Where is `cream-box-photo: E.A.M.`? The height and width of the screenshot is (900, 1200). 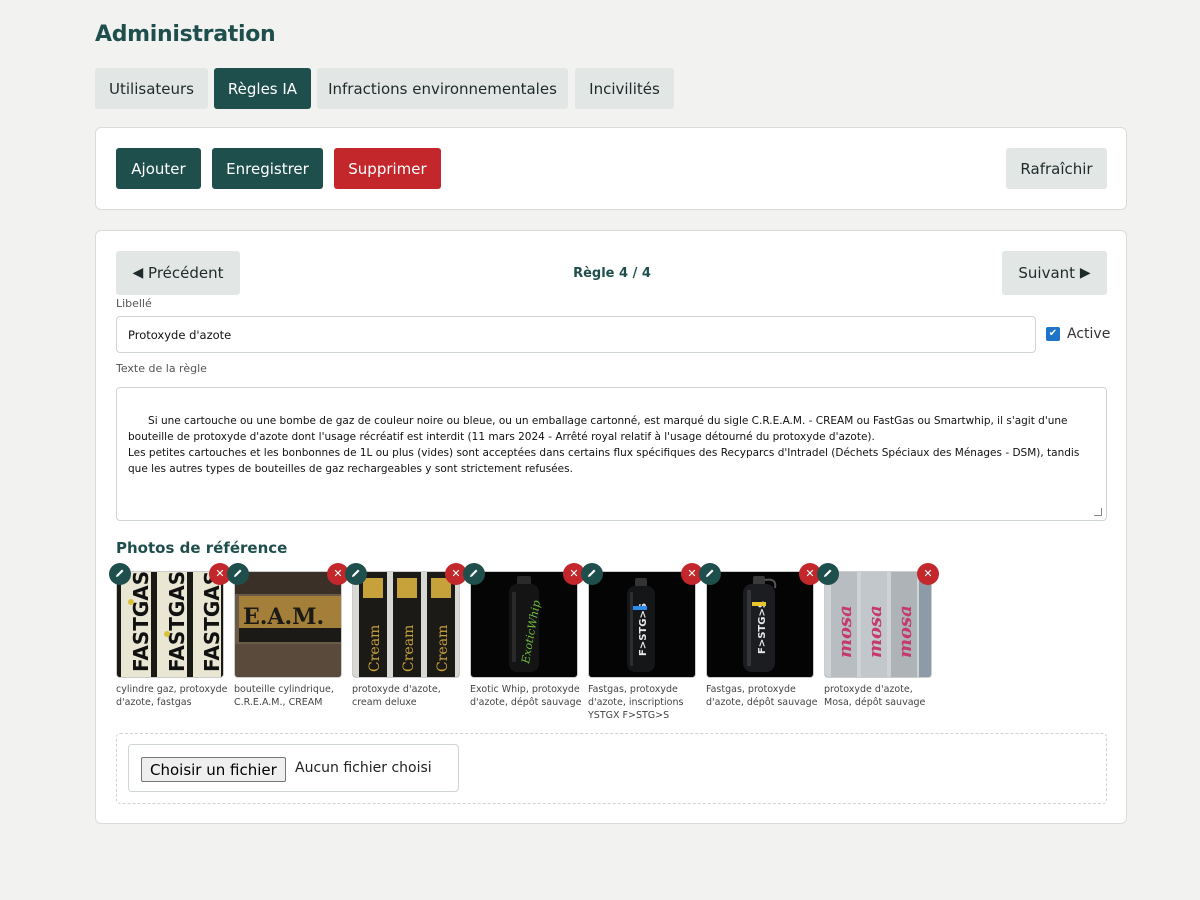
cream-box-photo: E.A.M. is located at coordinates (288, 624).